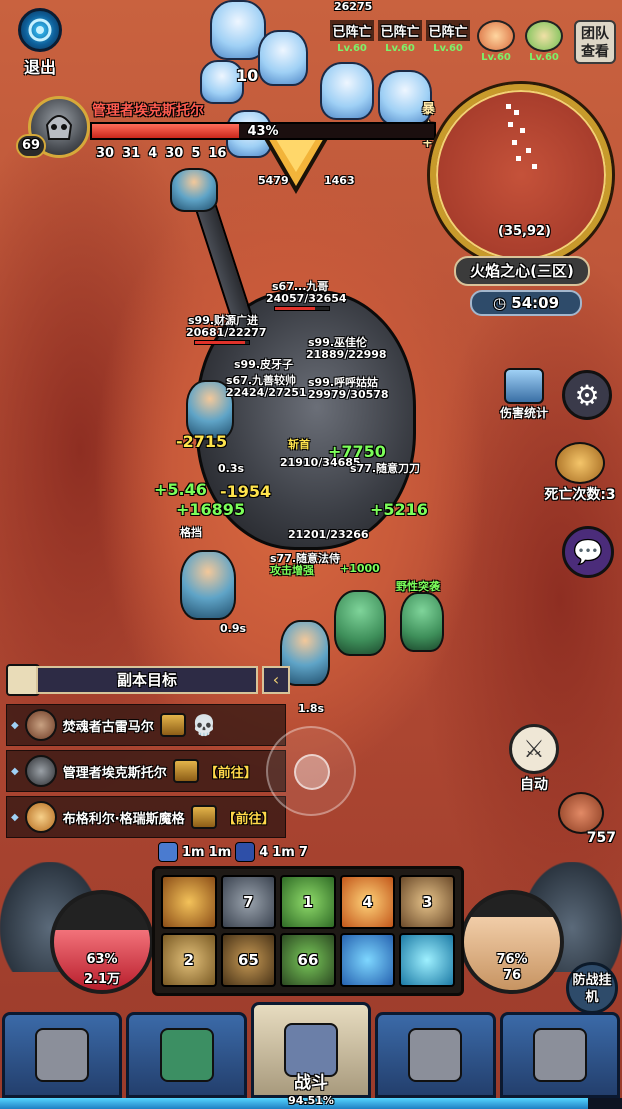 This screenshot has width=622, height=1109. I want to click on tab-castle, so click(560, 1055).